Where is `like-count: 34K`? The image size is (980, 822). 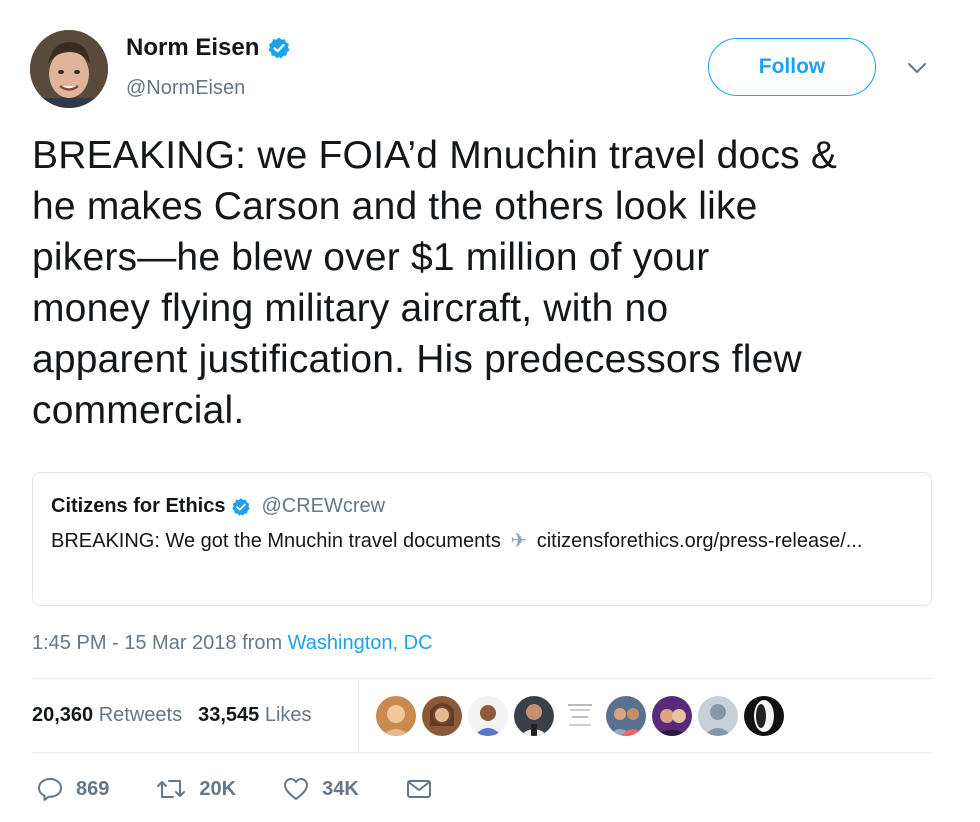 like-count: 34K is located at coordinates (340, 788).